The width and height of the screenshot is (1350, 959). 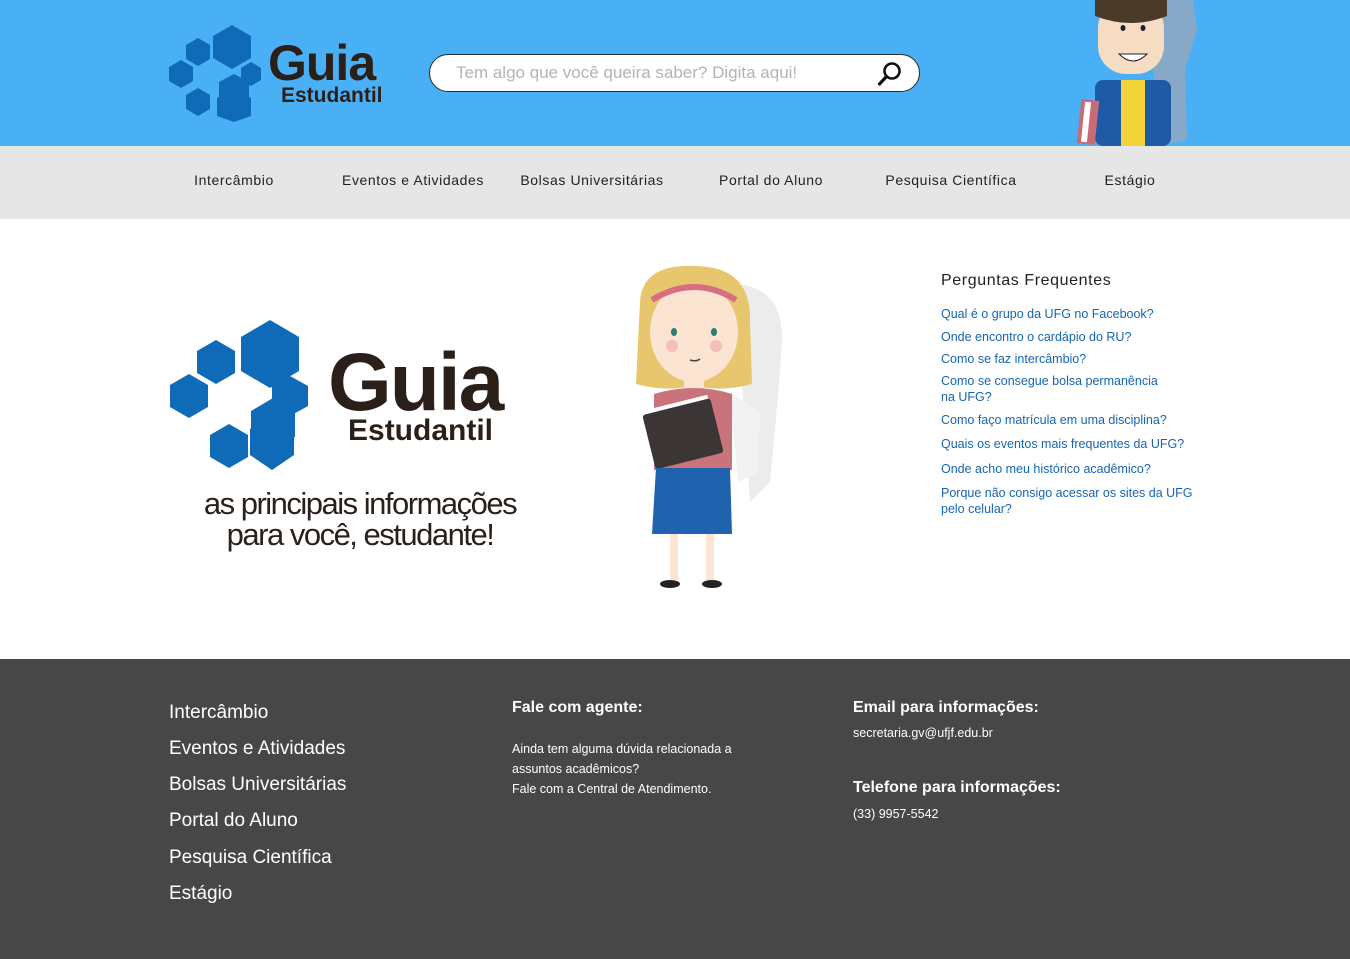 I want to click on hero-logo-subtitle: Estudantil, so click(x=421, y=430).